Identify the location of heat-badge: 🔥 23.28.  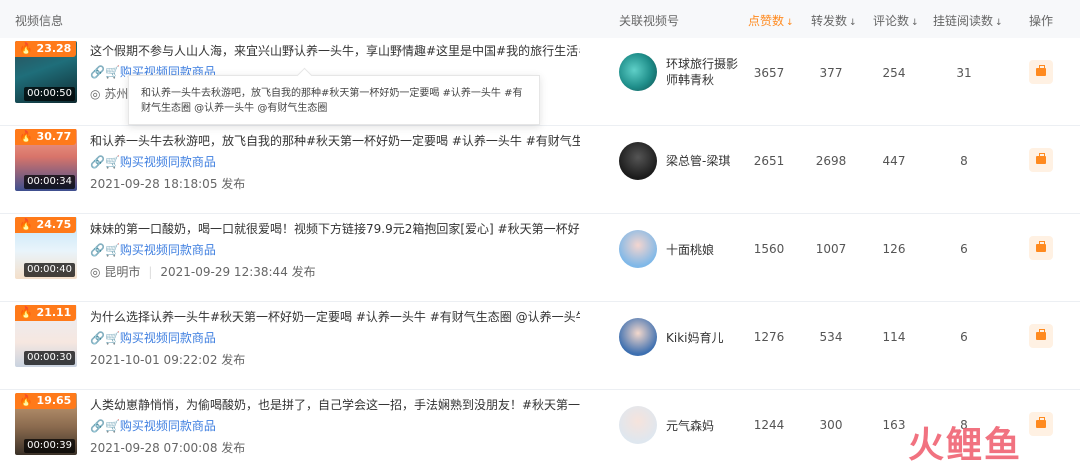
(46, 49).